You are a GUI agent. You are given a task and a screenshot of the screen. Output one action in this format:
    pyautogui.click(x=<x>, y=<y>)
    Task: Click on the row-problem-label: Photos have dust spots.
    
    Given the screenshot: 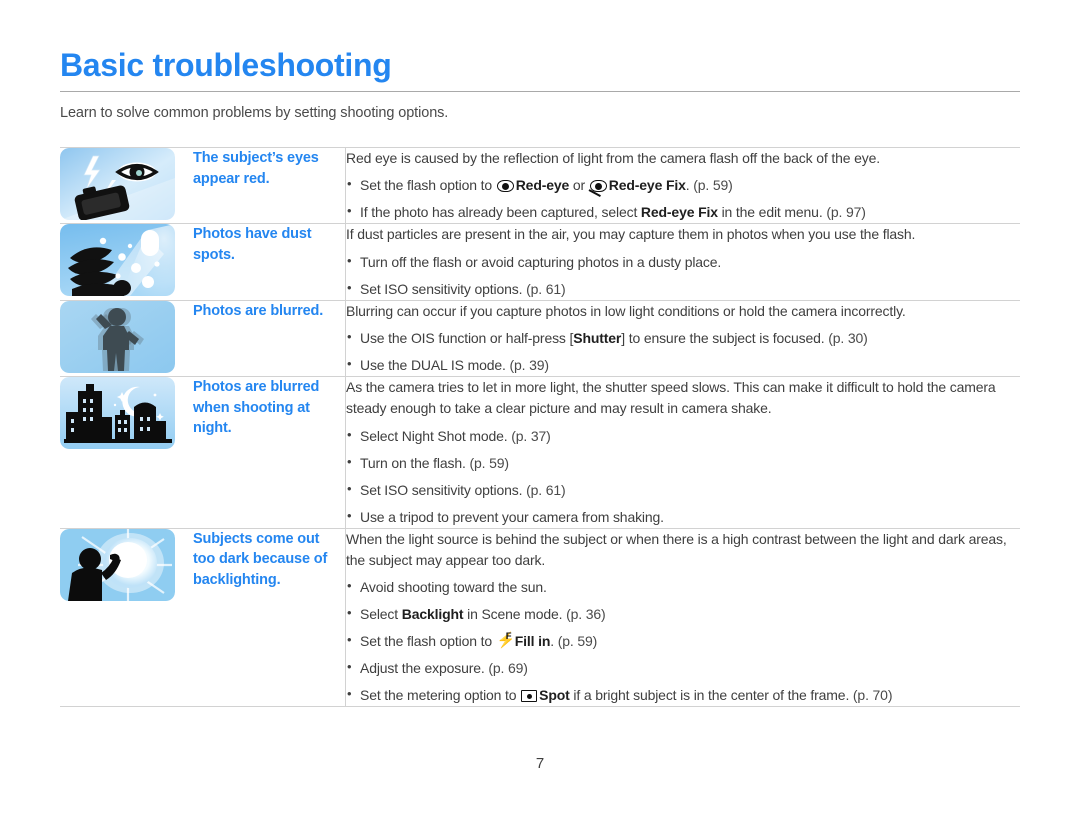 What is the action you would take?
    pyautogui.click(x=252, y=245)
    